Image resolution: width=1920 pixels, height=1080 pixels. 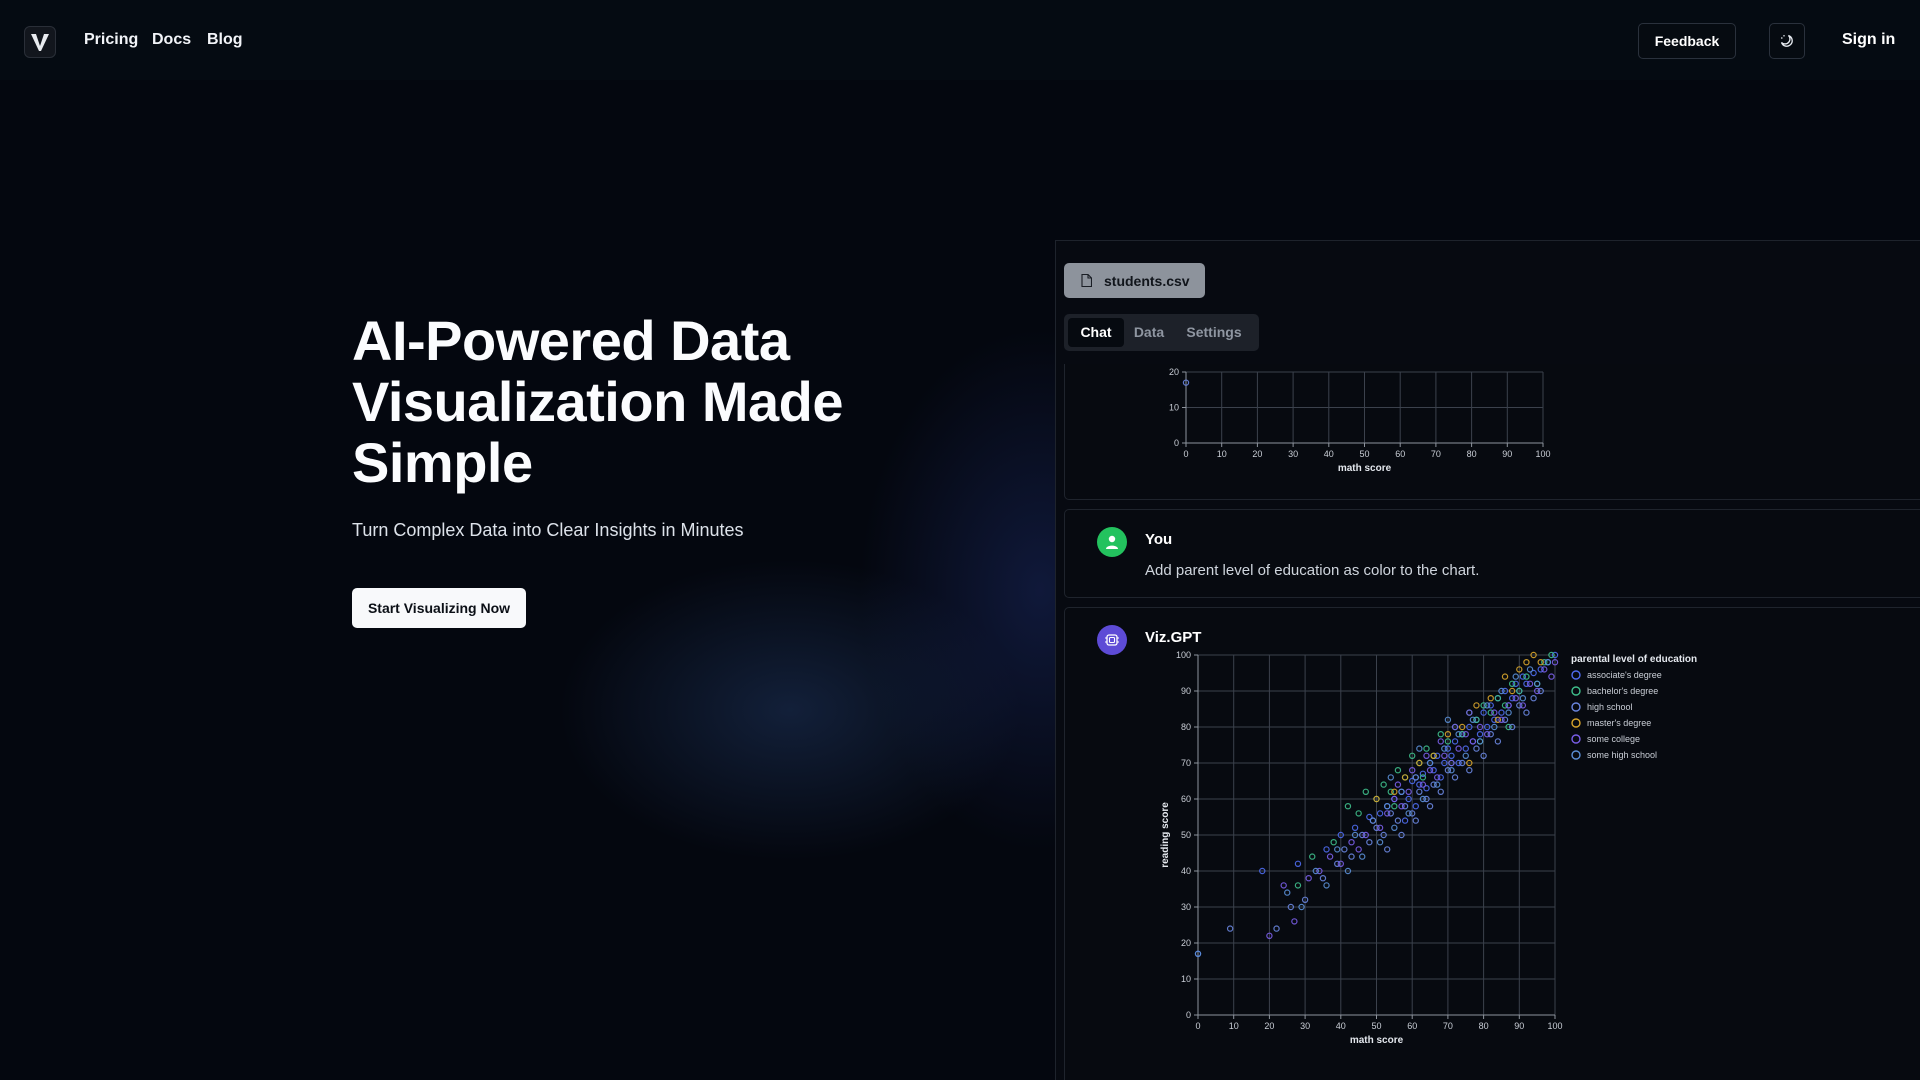 I want to click on legend-label: some high school, so click(x=1622, y=755).